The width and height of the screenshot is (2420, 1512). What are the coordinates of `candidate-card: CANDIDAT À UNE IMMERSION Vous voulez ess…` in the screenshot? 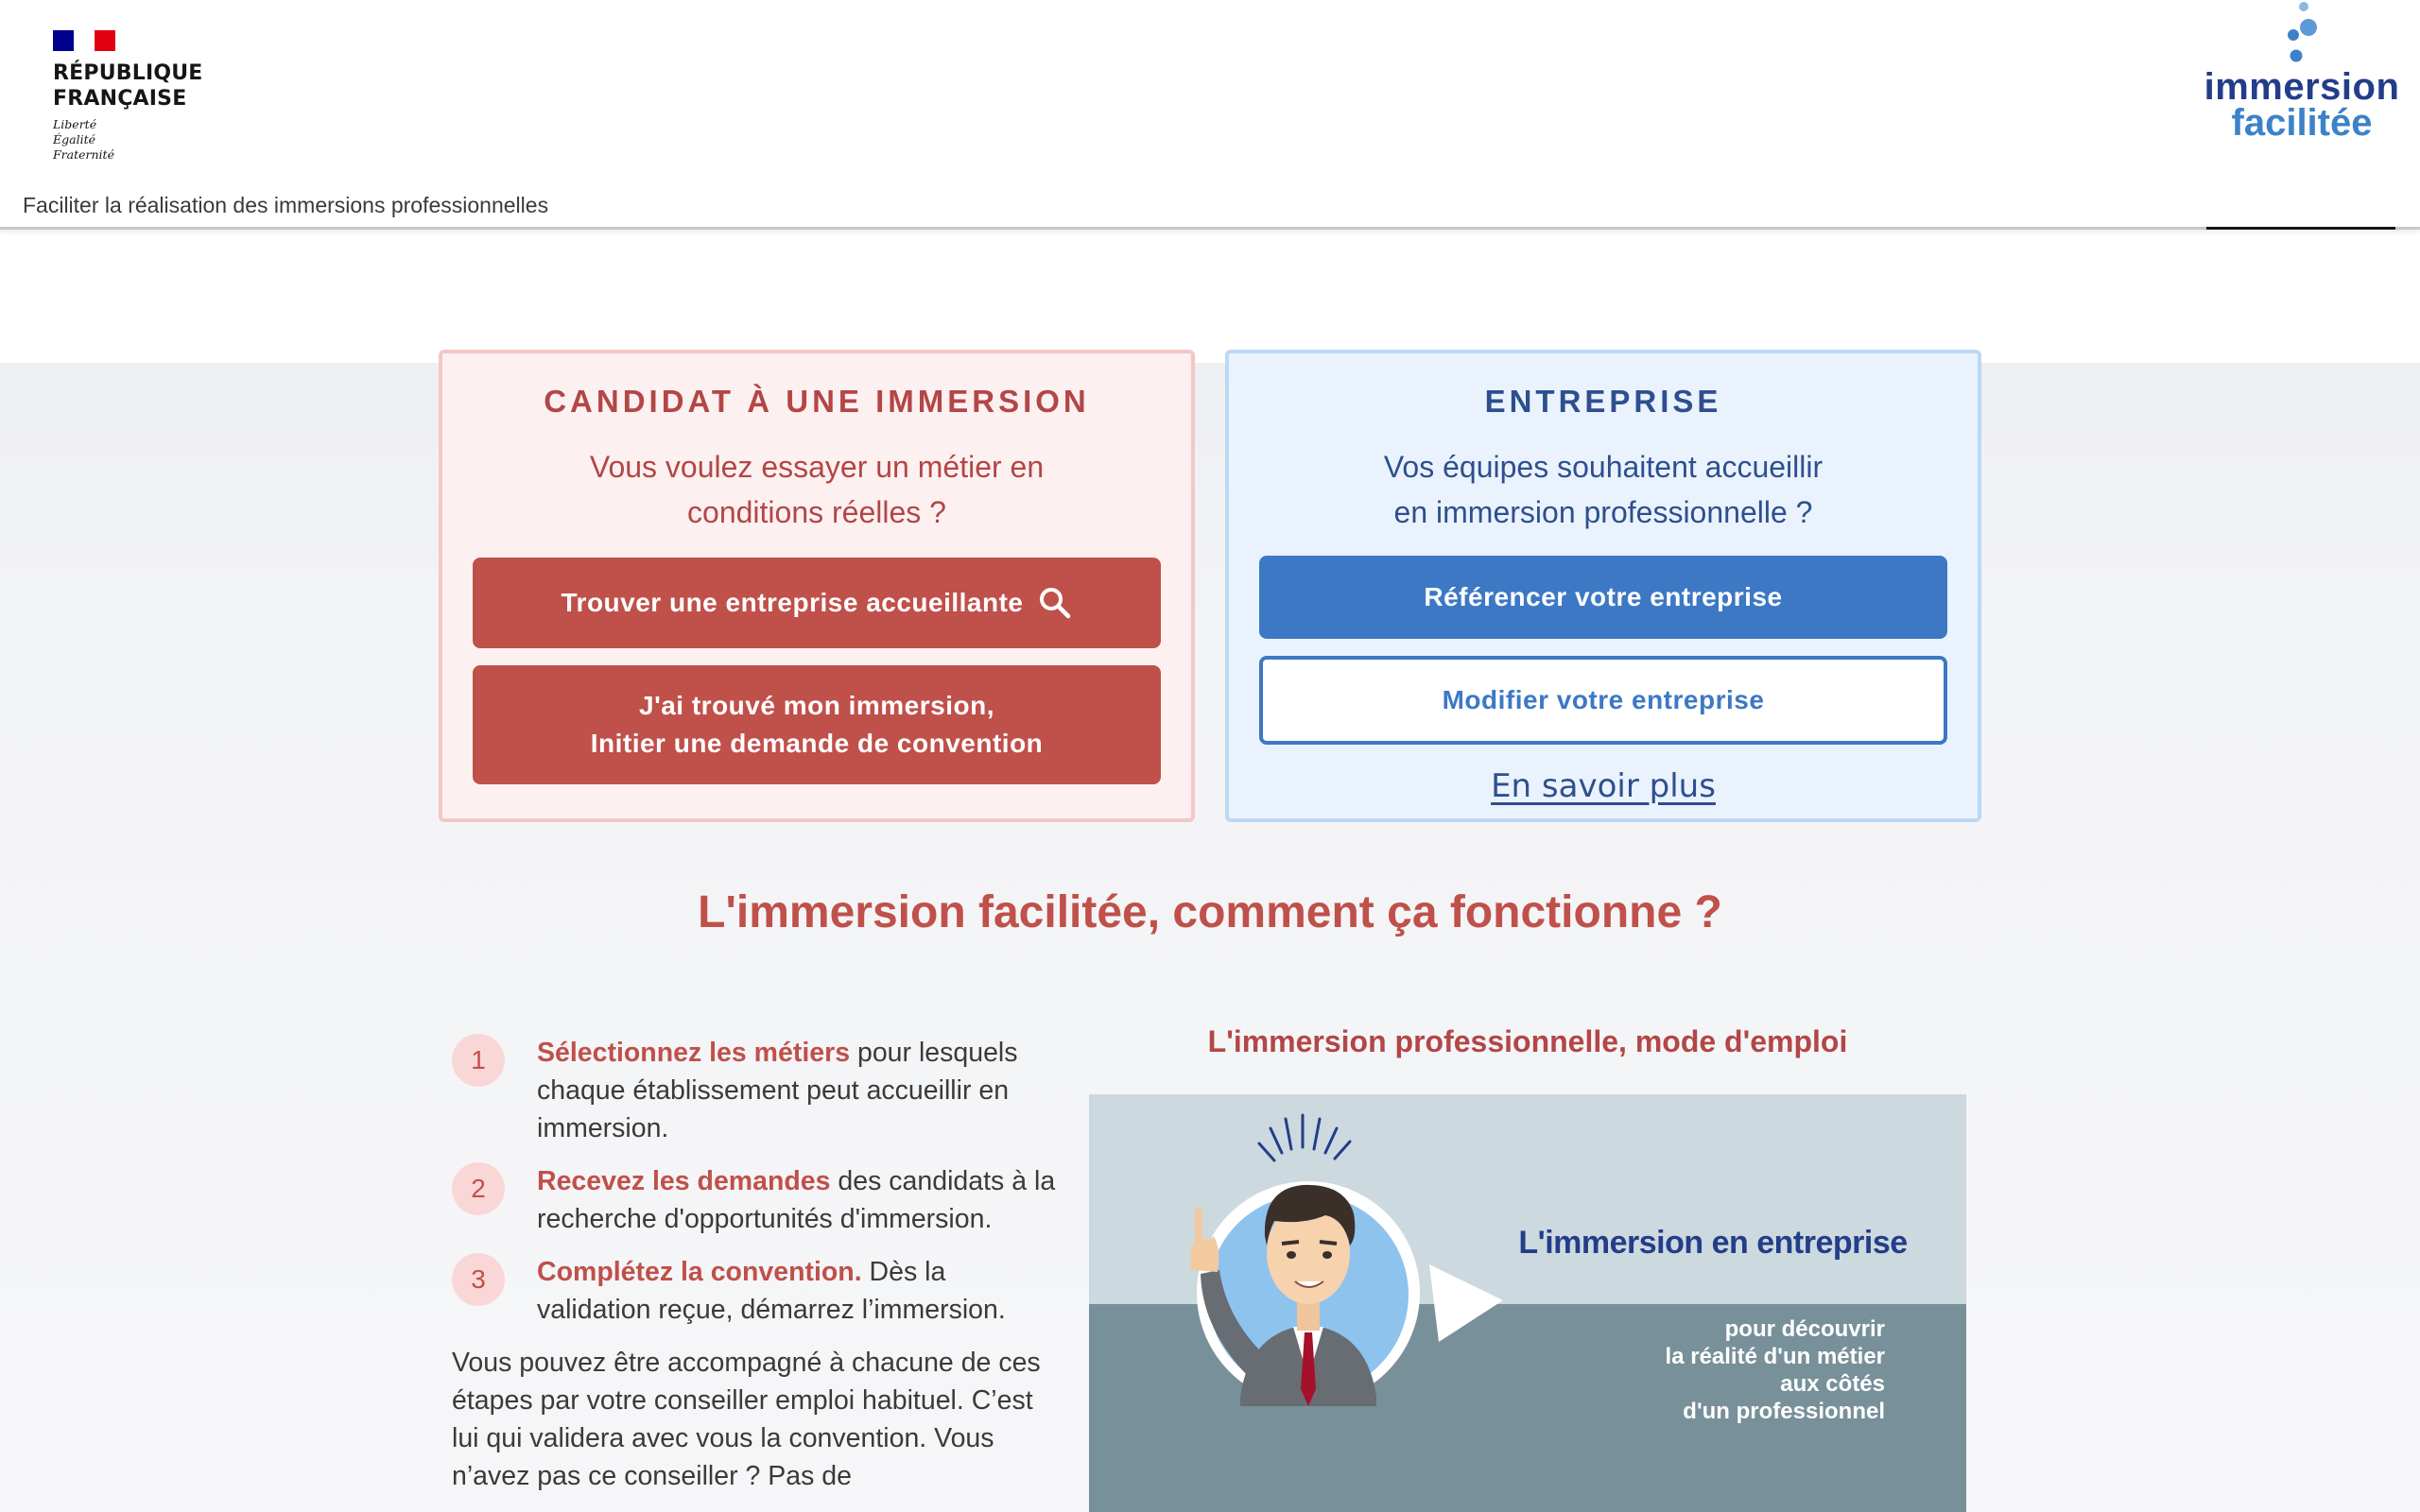 It's located at (817, 586).